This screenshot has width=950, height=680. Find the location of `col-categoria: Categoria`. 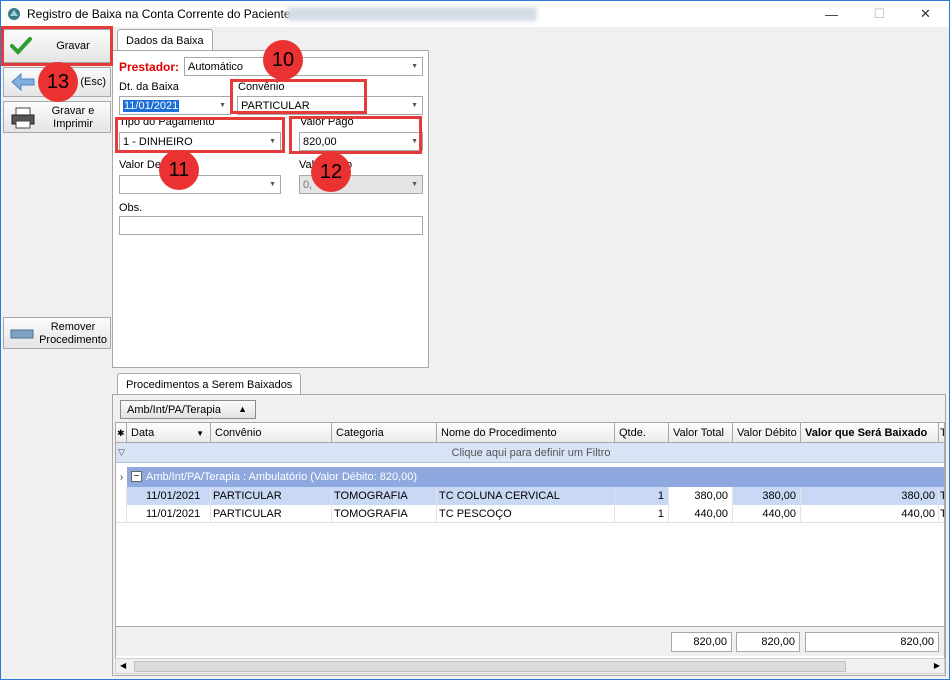

col-categoria: Categoria is located at coordinates (384, 433).